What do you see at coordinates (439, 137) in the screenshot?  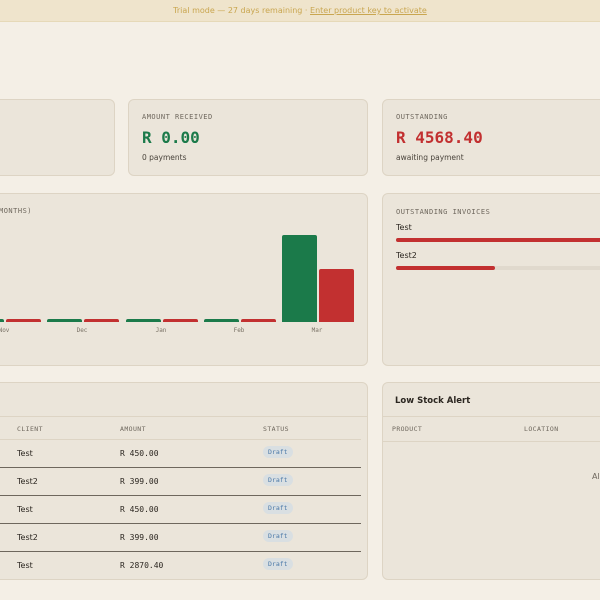 I see `stat-value: R 4568.40` at bounding box center [439, 137].